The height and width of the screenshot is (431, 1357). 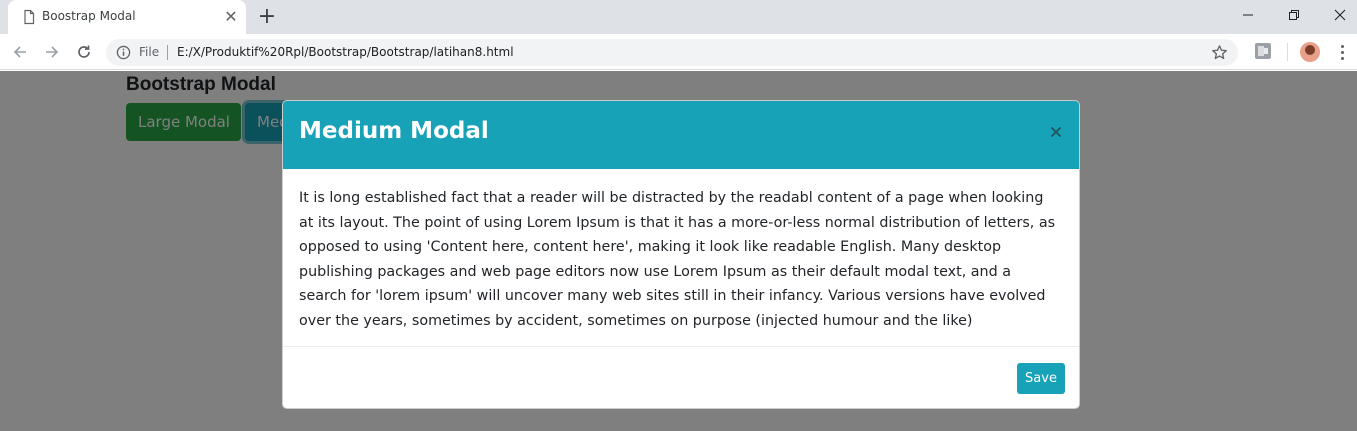 I want to click on browser-tab: Boostrap Modal ✕, so click(x=127, y=17).